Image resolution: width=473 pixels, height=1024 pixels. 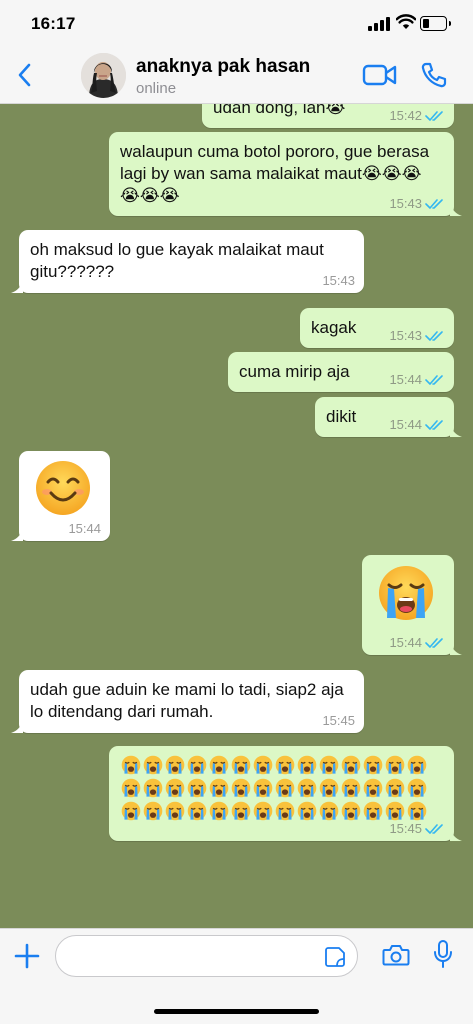 I want to click on message-bubble-incoming: 15:44, so click(x=60, y=496).